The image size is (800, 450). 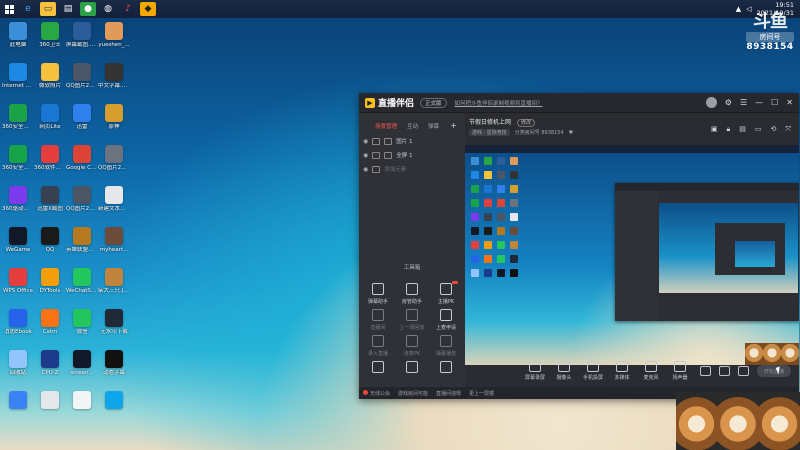 What do you see at coordinates (729, 129) in the screenshot?
I see `lock-layout-icon: 🔒︎` at bounding box center [729, 129].